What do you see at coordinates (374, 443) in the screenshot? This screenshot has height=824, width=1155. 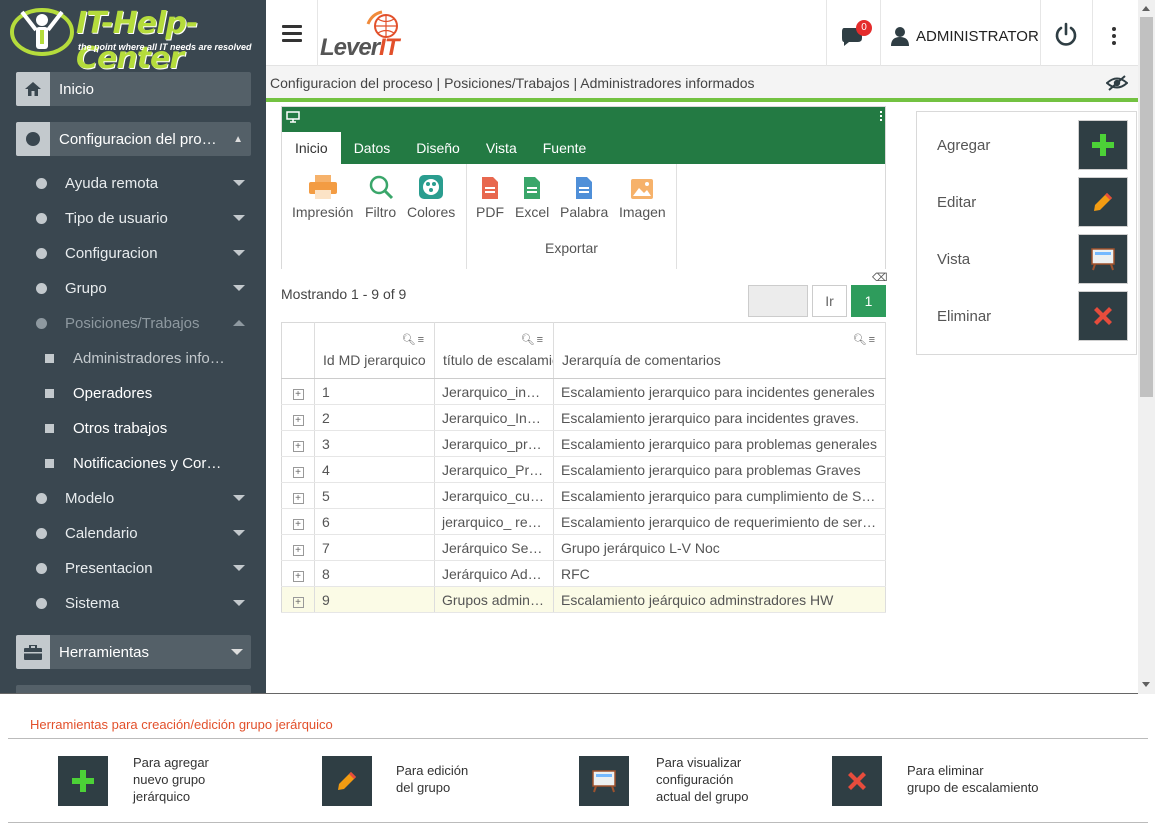 I see `cell-id: 3` at bounding box center [374, 443].